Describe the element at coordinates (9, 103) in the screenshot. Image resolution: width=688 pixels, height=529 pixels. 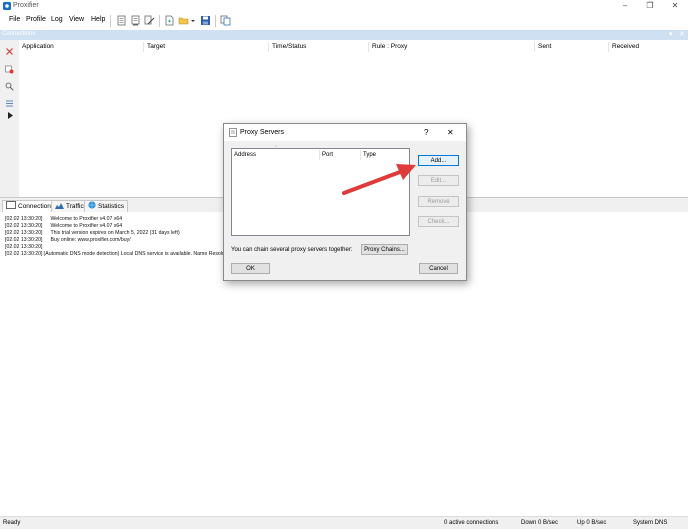
I see `list-icon` at that location.